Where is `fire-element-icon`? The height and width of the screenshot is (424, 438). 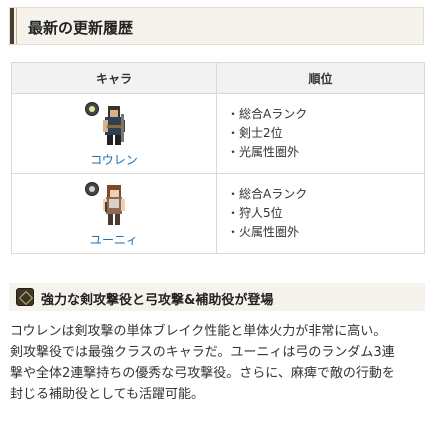 fire-element-icon is located at coordinates (92, 188).